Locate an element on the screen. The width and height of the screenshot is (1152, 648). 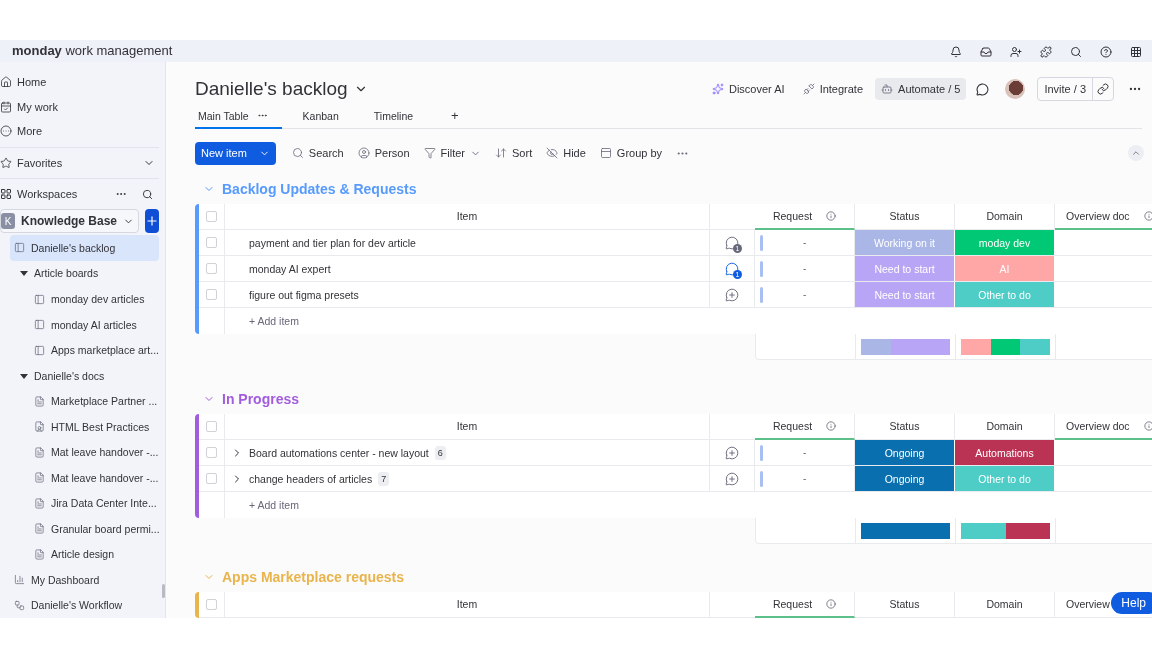
collapse-button is located at coordinates (1136, 153).